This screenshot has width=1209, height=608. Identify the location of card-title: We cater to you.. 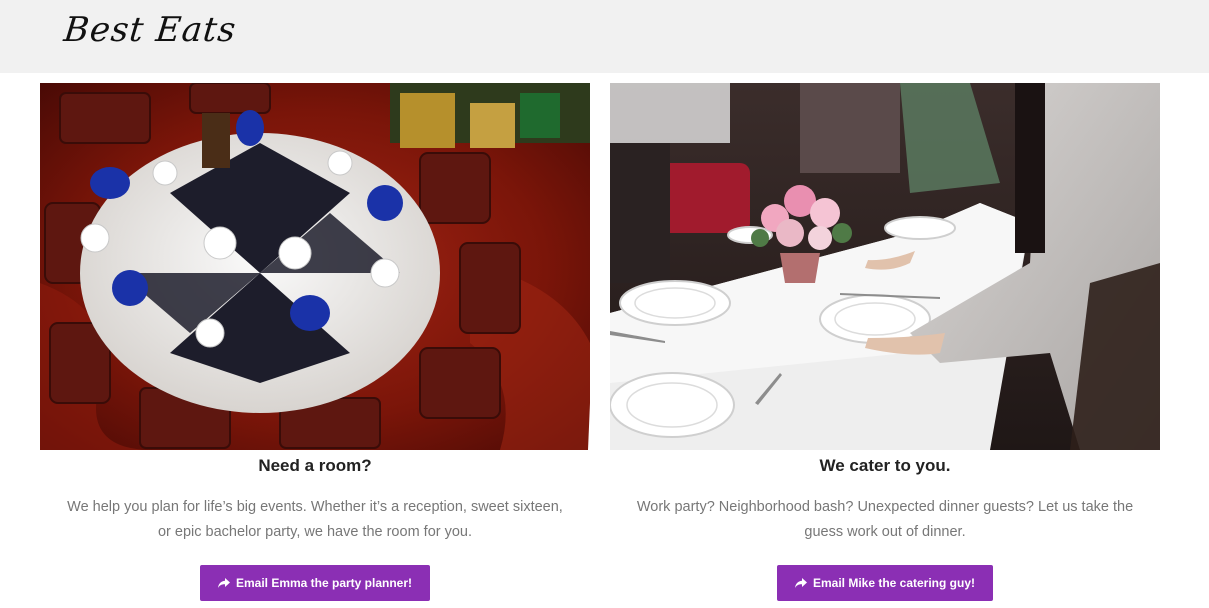
(885, 465).